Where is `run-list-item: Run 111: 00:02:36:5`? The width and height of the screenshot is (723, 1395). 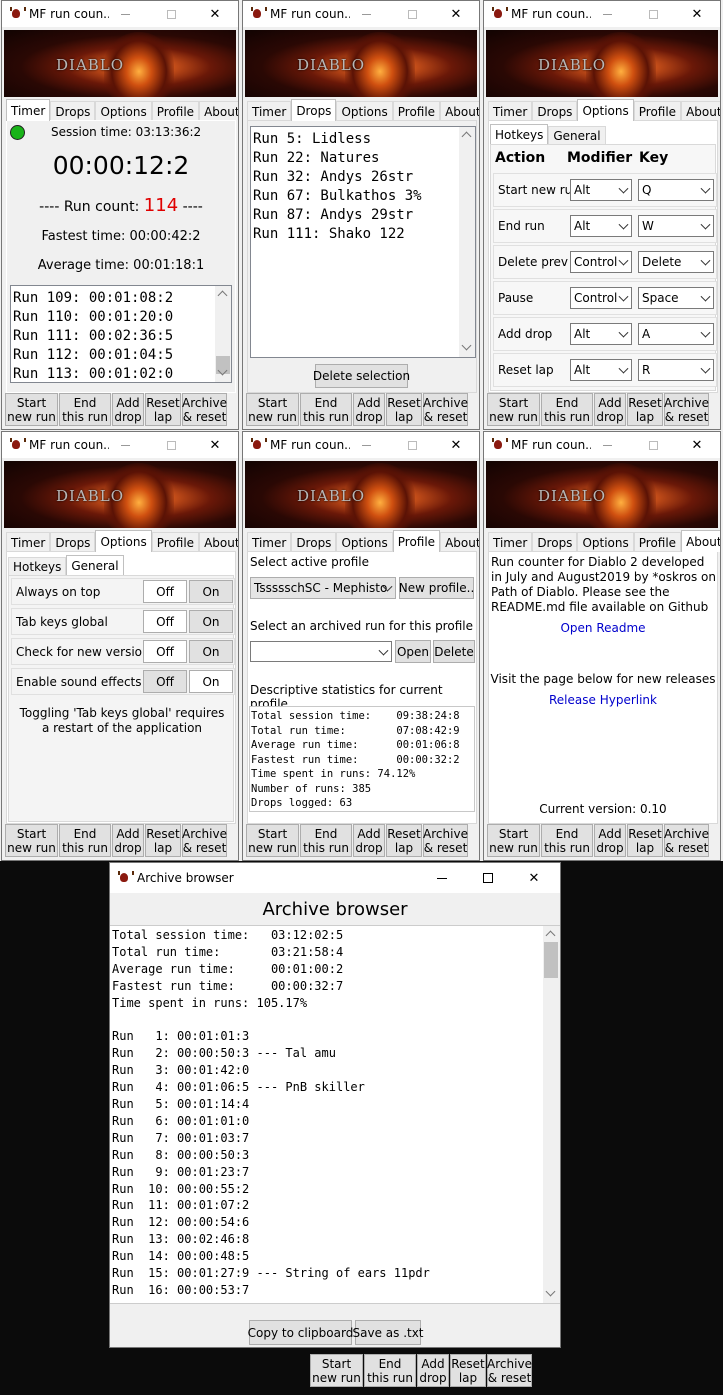
run-list-item: Run 111: 00:02:36:5 is located at coordinates (93, 336).